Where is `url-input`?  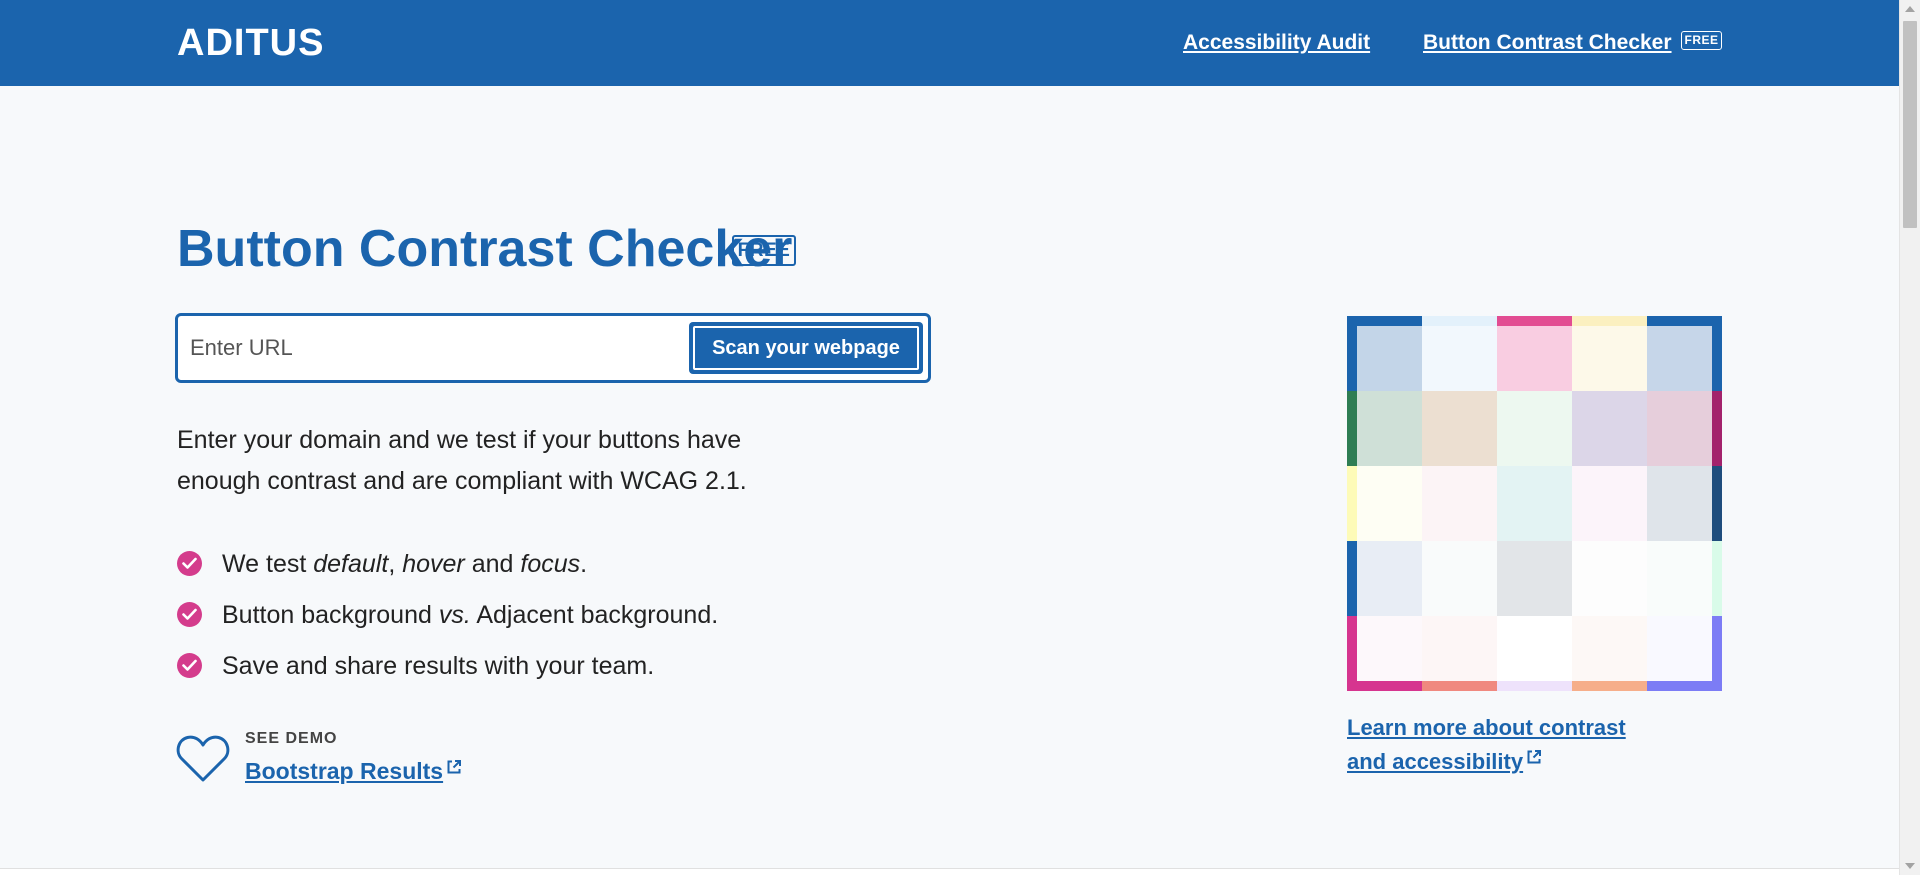
url-input is located at coordinates (430, 348).